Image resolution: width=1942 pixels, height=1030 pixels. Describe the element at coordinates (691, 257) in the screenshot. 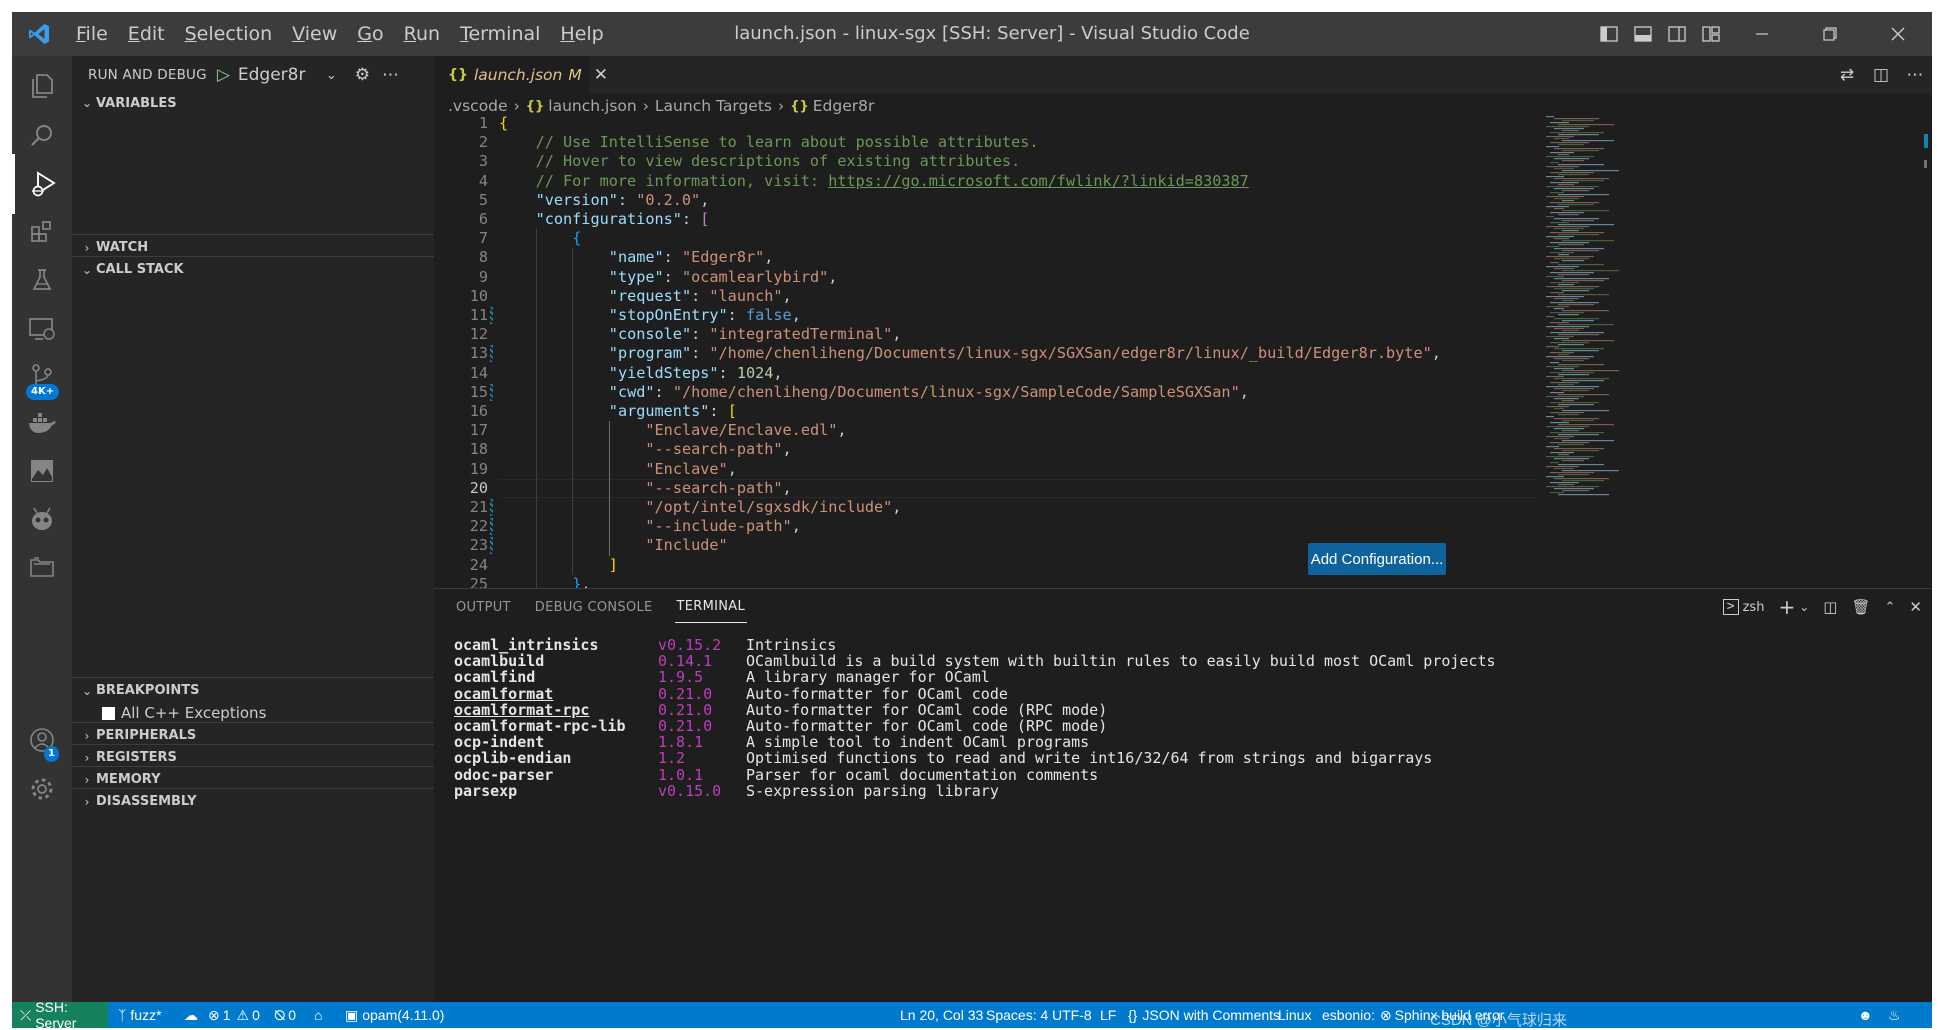

I see `line-content: "name": "Edger8r",` at that location.